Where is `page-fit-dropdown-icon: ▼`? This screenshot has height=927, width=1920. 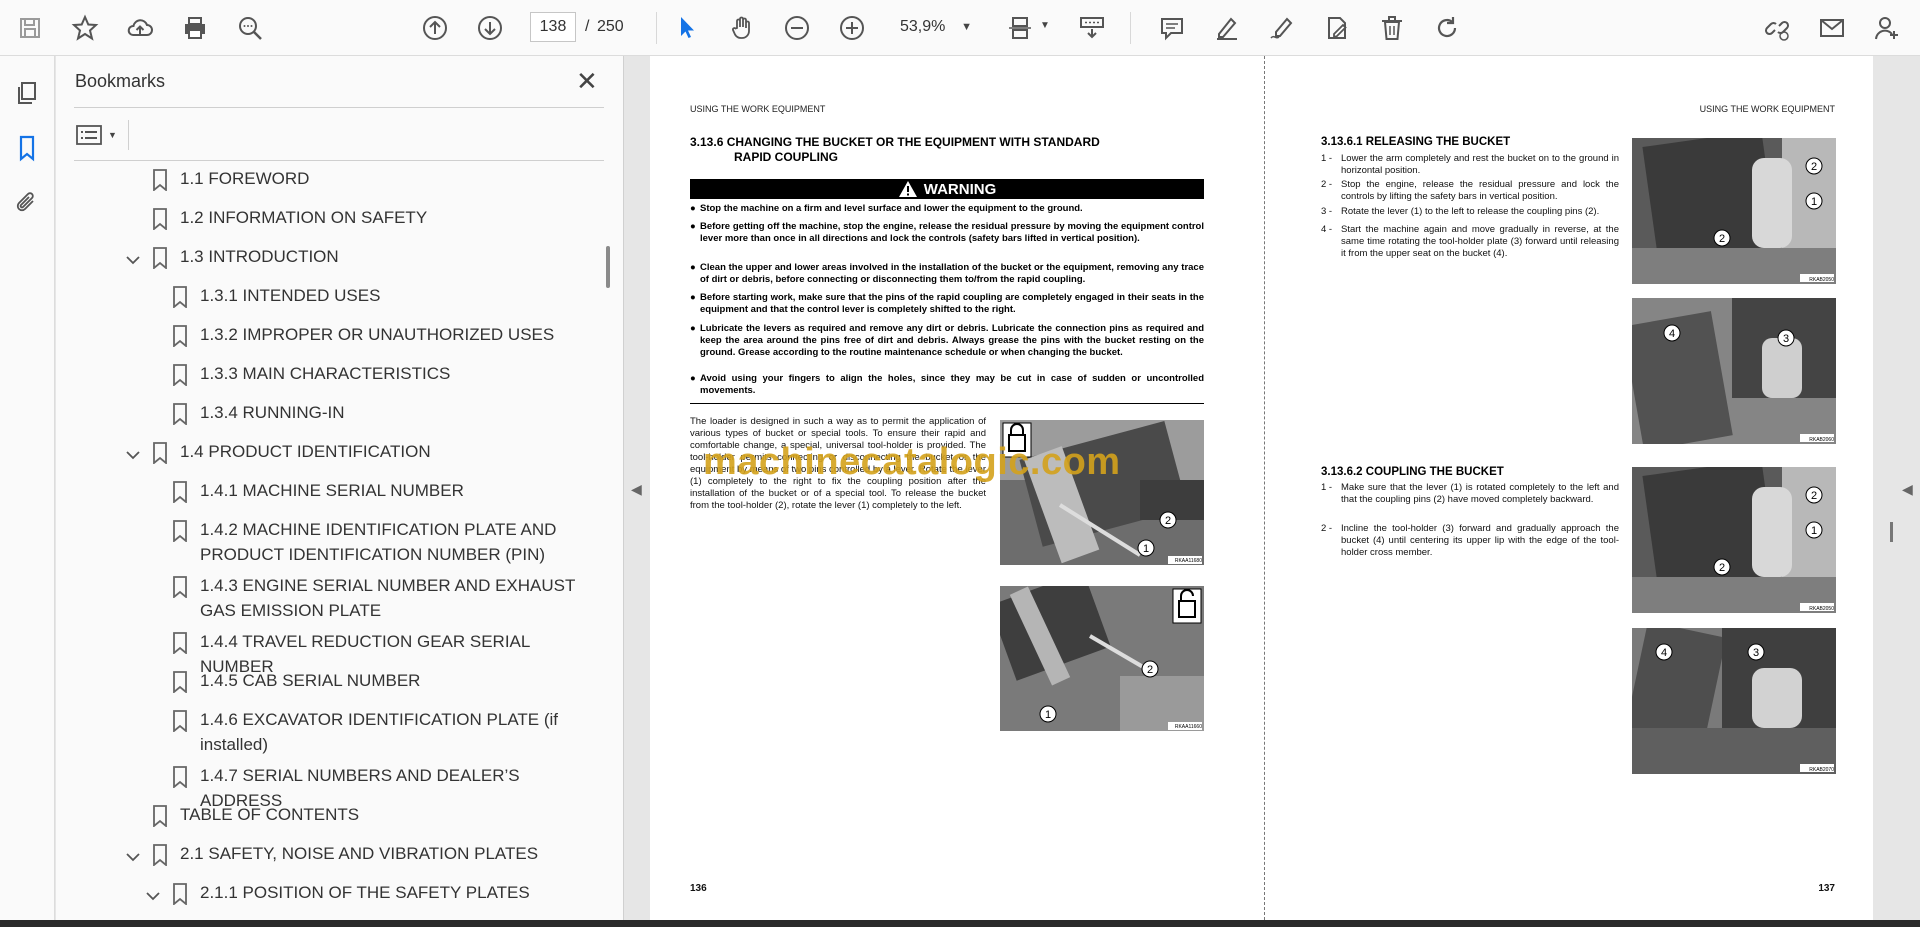 page-fit-dropdown-icon: ▼ is located at coordinates (1045, 25).